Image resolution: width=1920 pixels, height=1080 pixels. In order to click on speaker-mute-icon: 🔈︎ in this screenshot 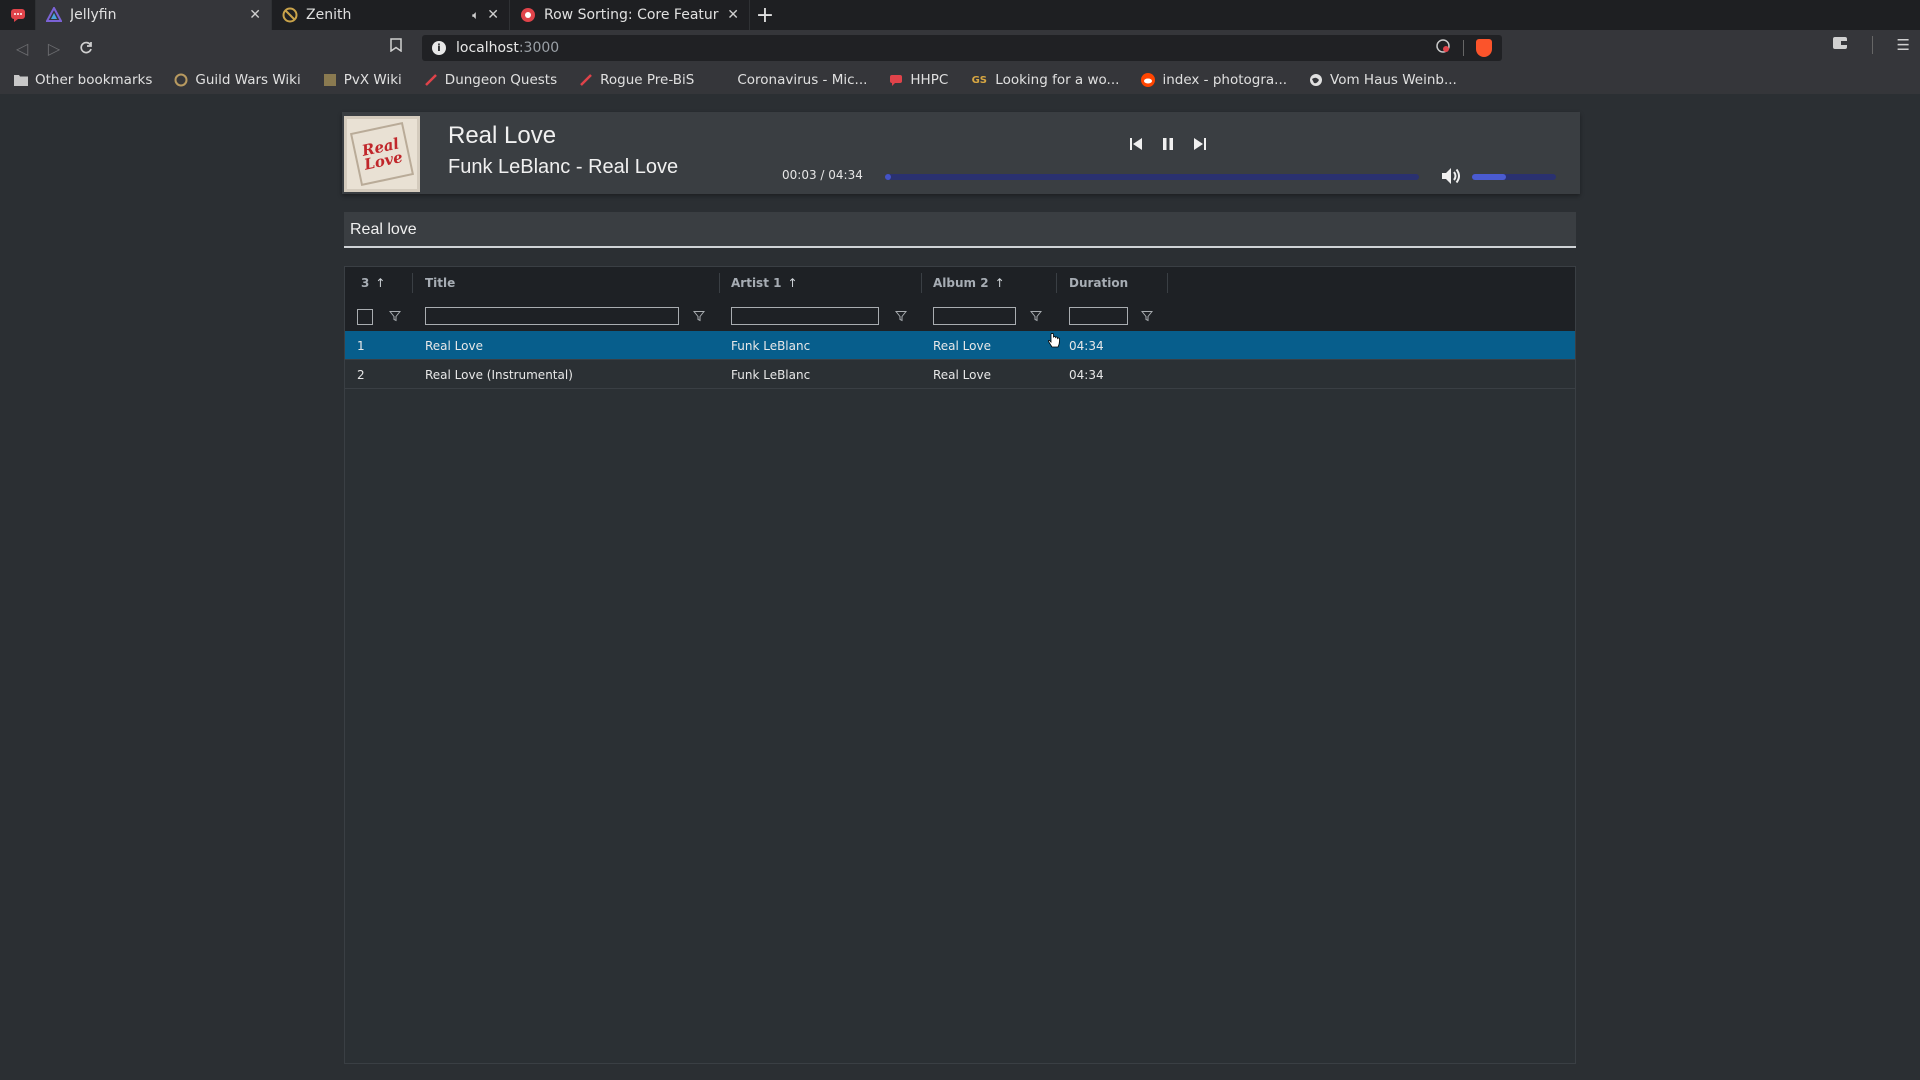, I will do `click(475, 15)`.